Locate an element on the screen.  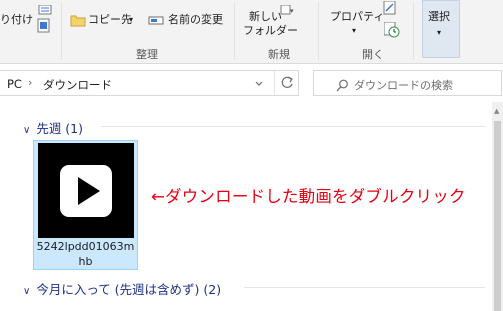
scrollbar-thumb is located at coordinates (497, 216).